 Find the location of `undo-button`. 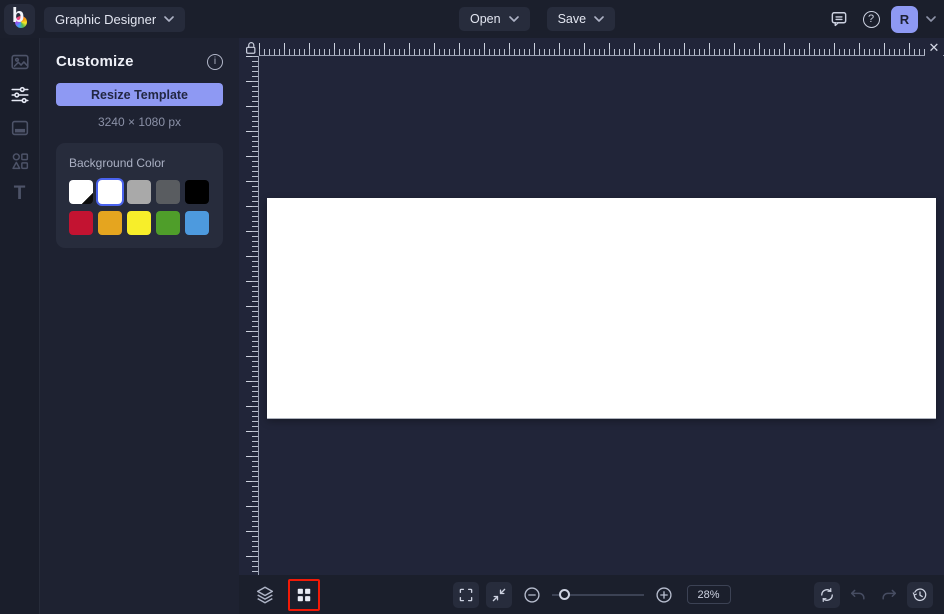

undo-button is located at coordinates (858, 595).